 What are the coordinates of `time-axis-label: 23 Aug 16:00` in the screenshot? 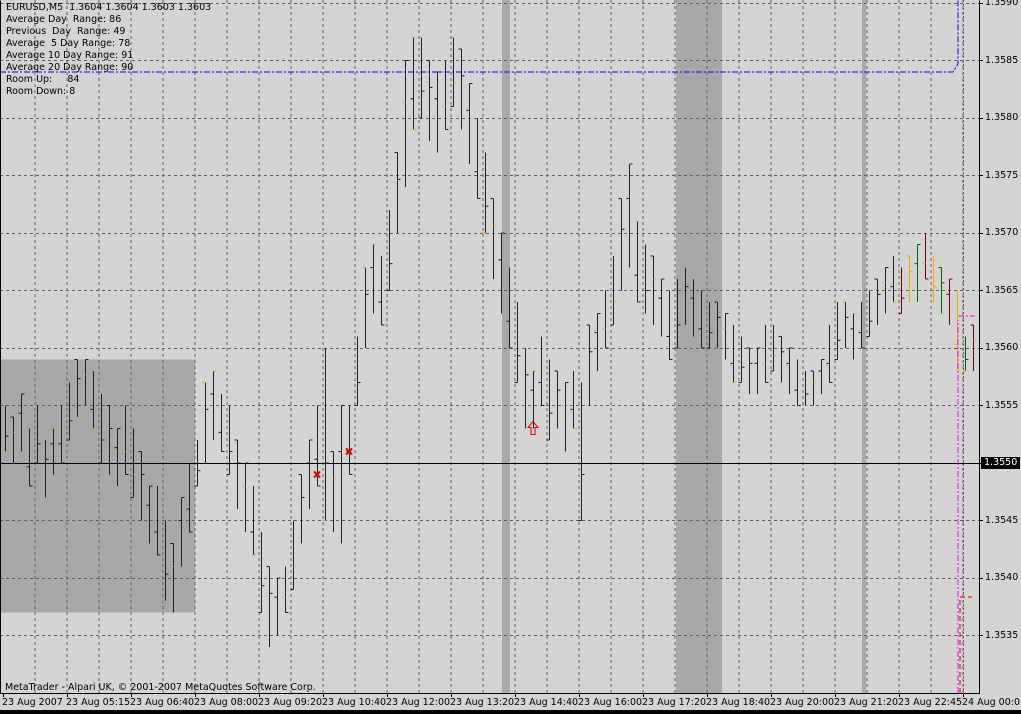 It's located at (610, 702).